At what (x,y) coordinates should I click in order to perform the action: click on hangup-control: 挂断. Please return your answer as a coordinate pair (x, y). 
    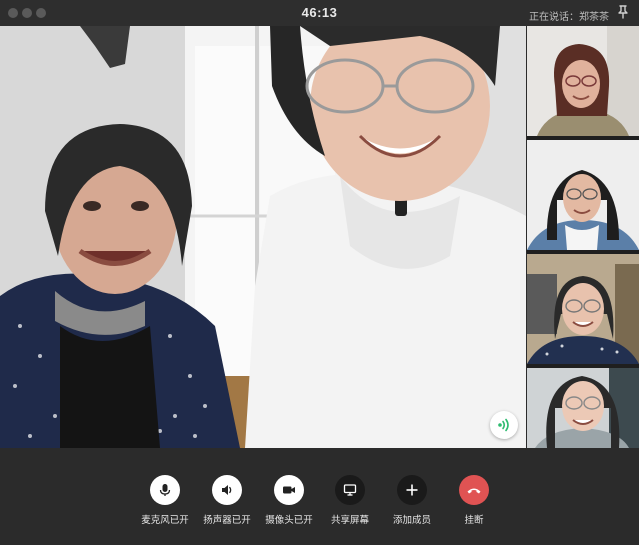
    Looking at the image, I should click on (474, 500).